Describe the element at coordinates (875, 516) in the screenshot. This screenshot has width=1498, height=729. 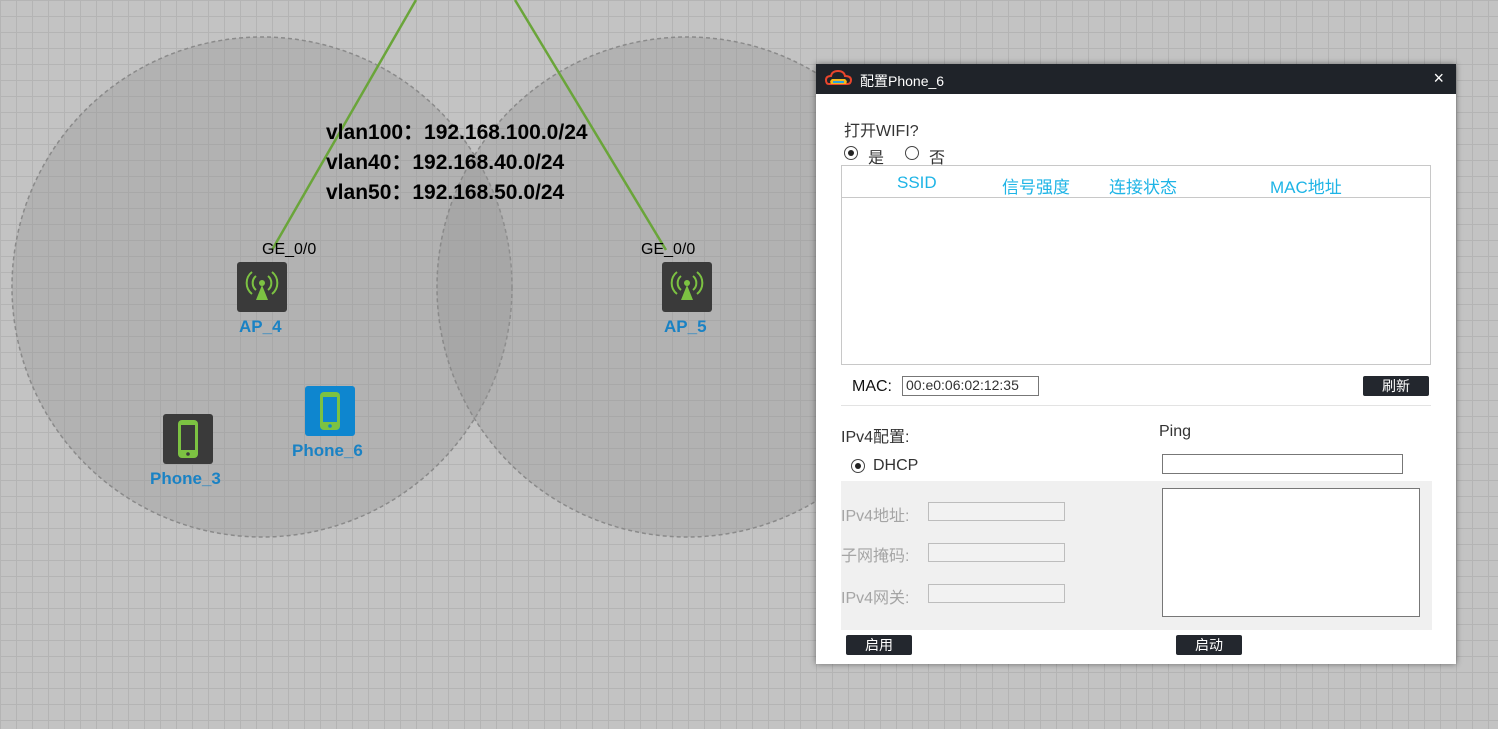
I see `ipv4-address-label: IPv4地址:` at that location.